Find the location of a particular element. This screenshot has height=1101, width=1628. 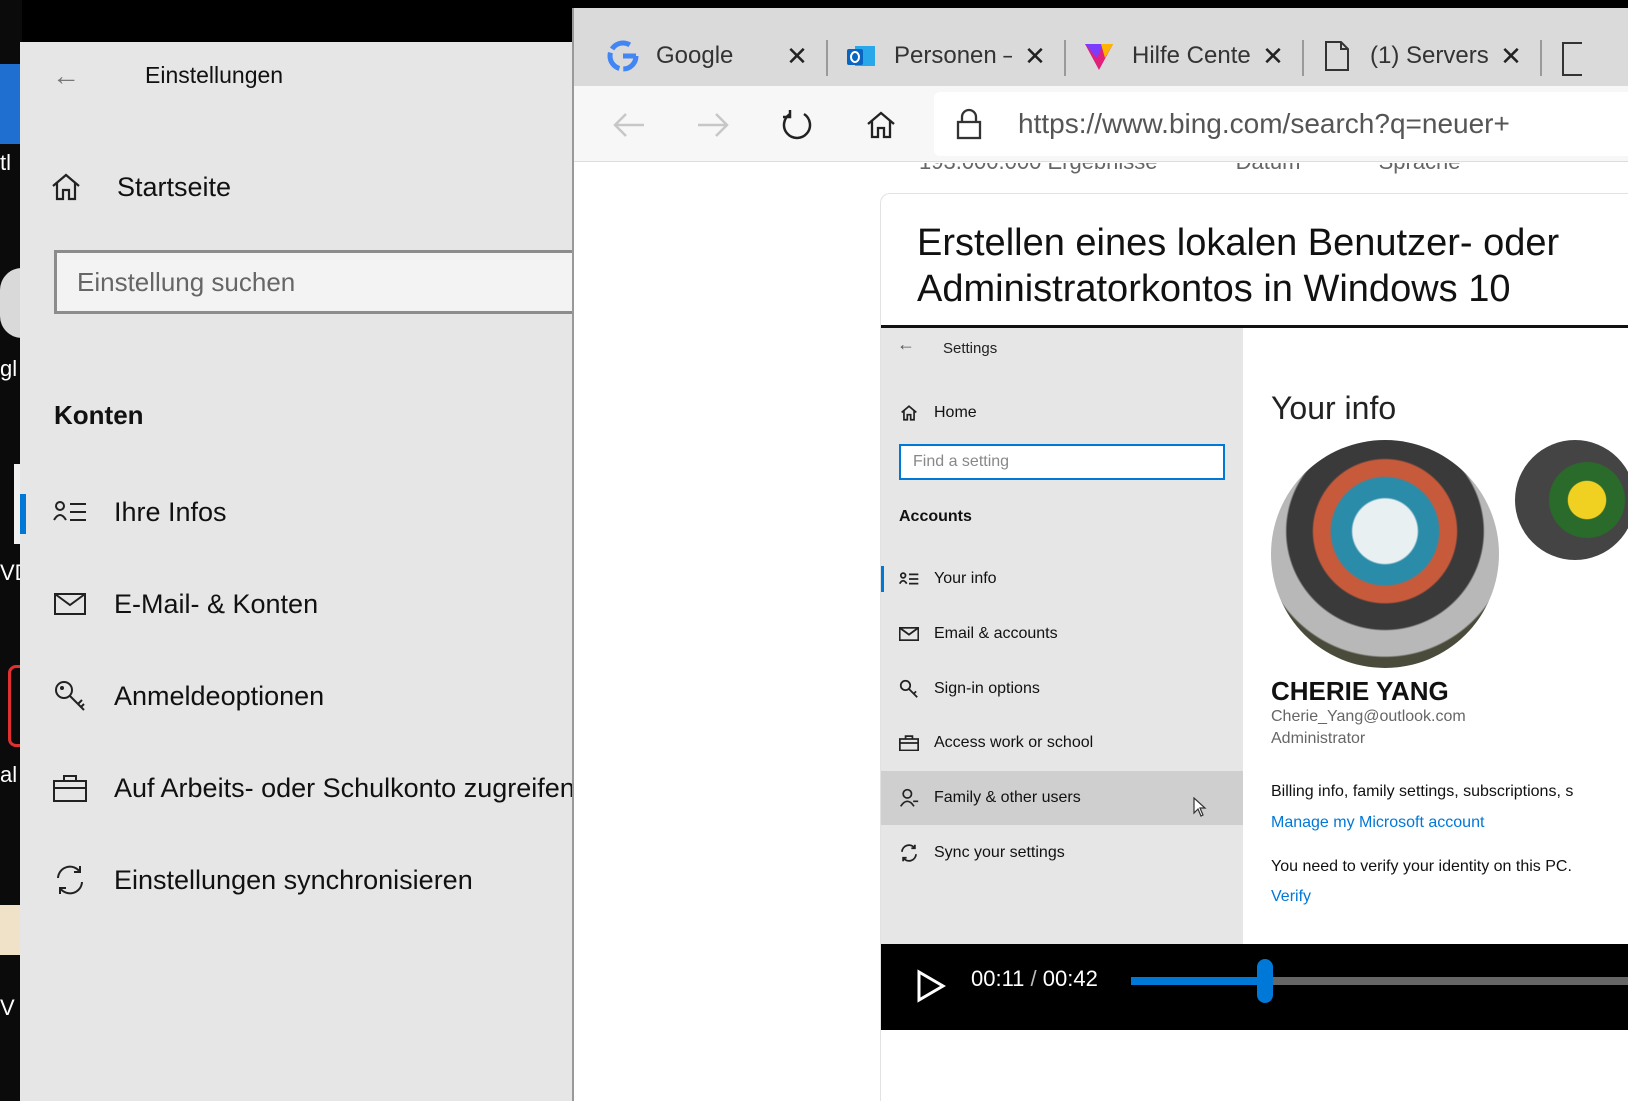

page-icon is located at coordinates (1337, 56).